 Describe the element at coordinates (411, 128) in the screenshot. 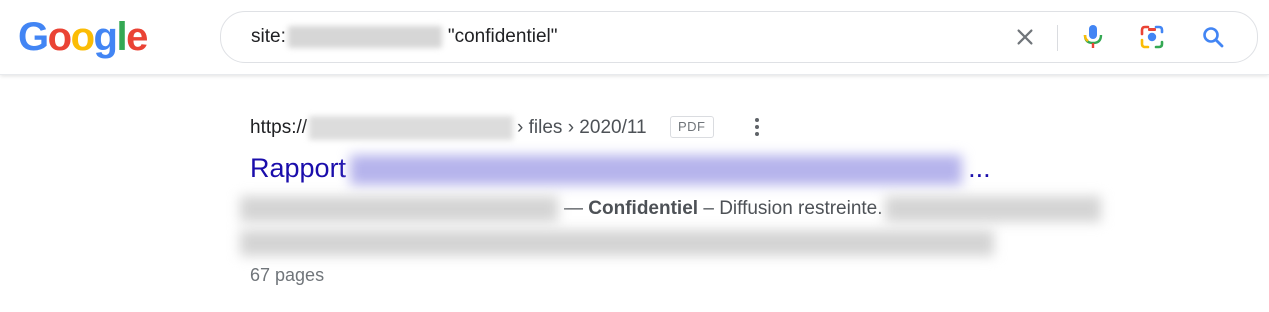

I see `redacted-url` at that location.